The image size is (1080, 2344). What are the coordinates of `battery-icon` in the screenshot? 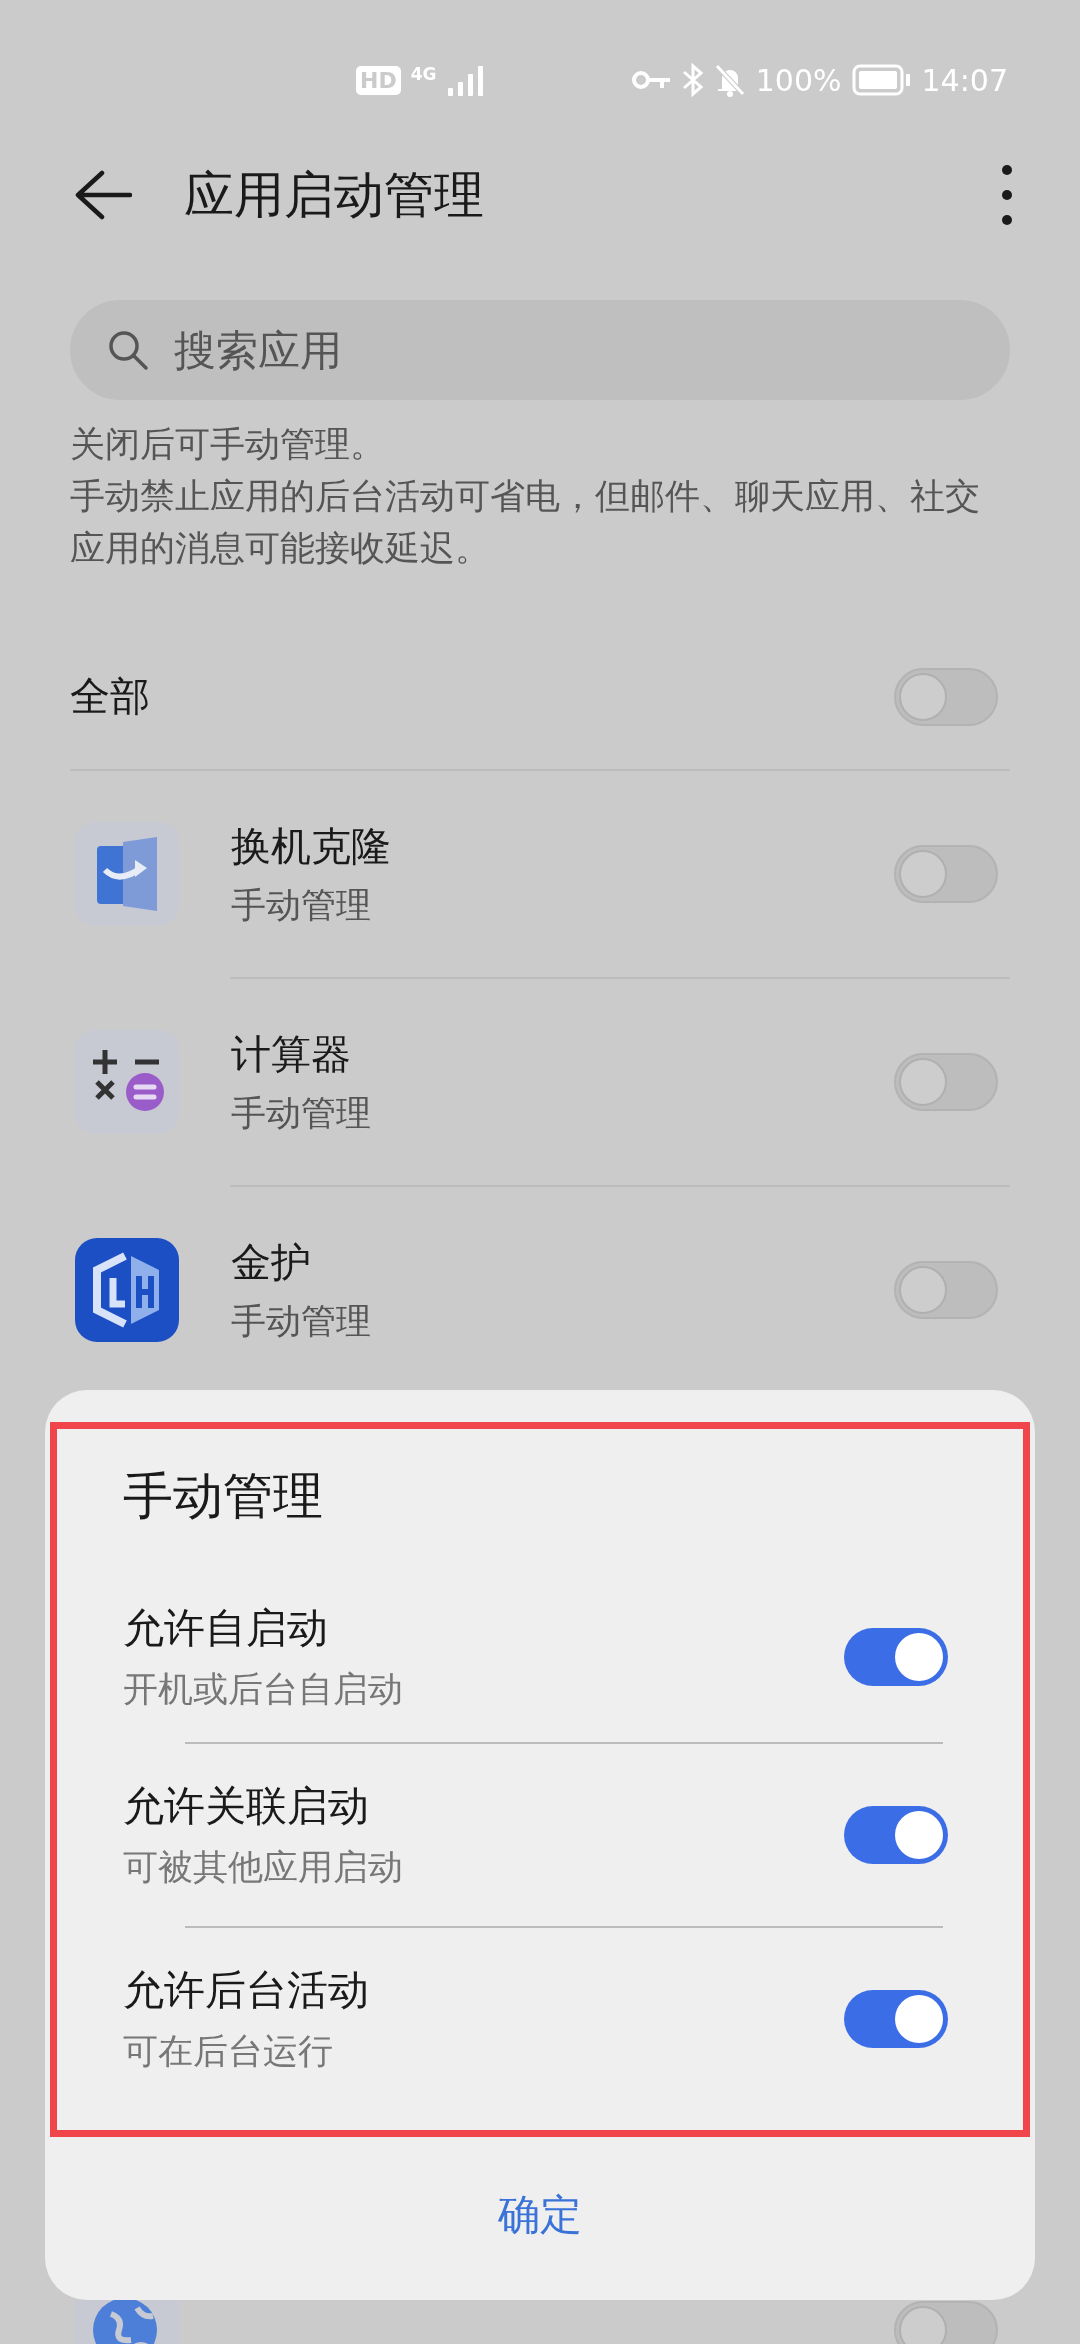 It's located at (881, 80).